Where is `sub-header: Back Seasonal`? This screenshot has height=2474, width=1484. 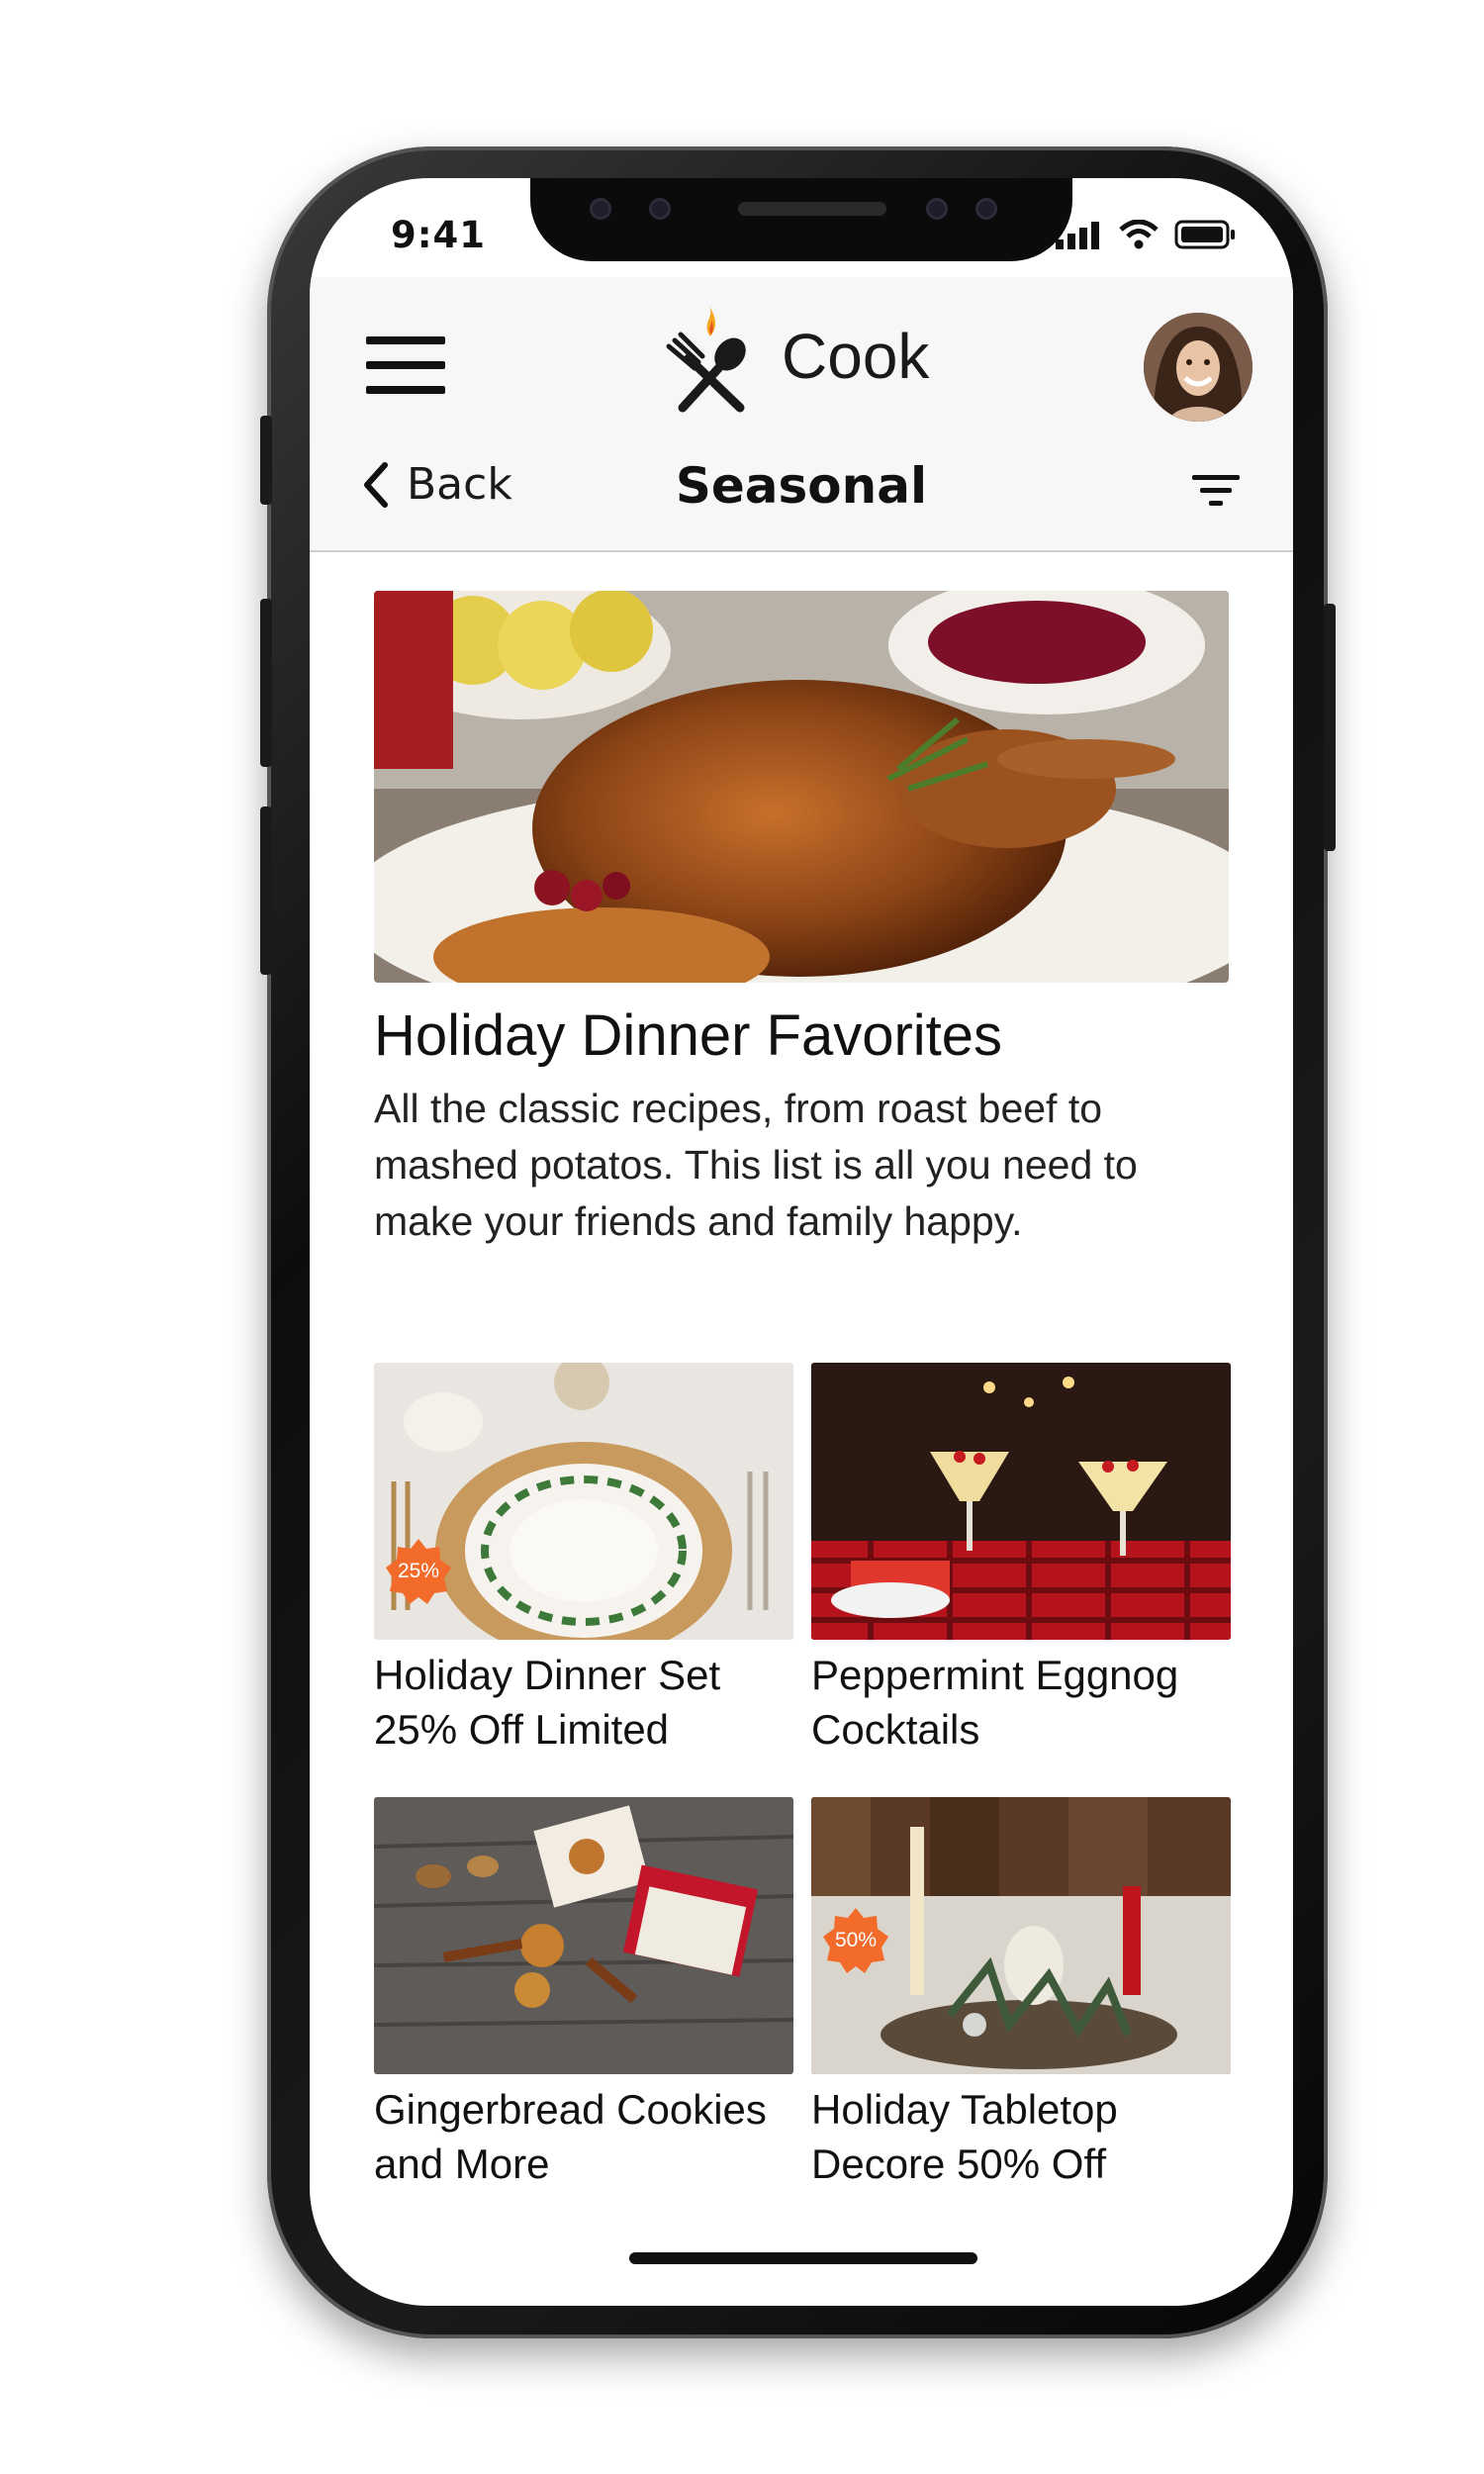
sub-header: Back Seasonal is located at coordinates (801, 489).